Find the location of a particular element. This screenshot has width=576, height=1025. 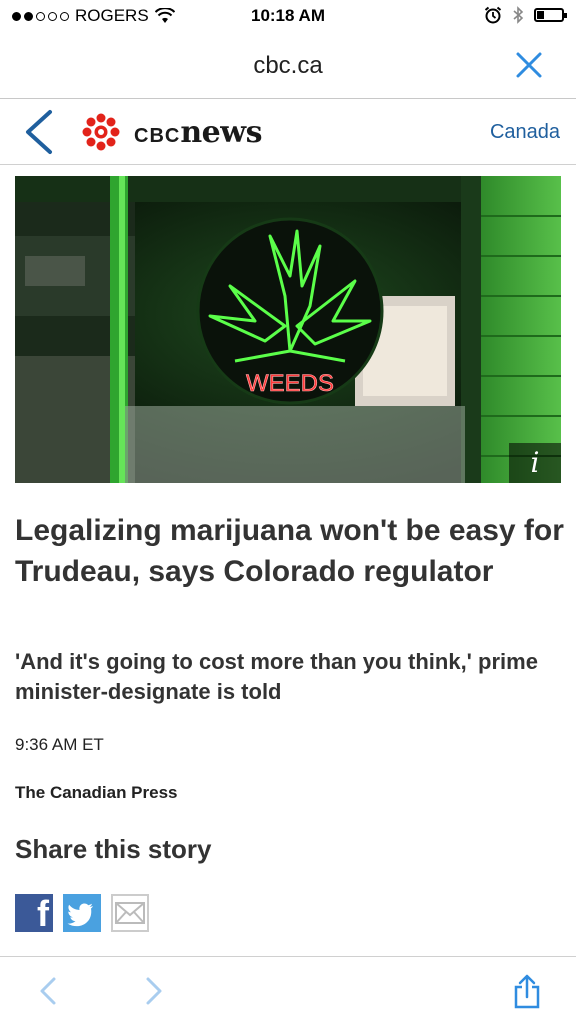

share-icon is located at coordinates (527, 991).